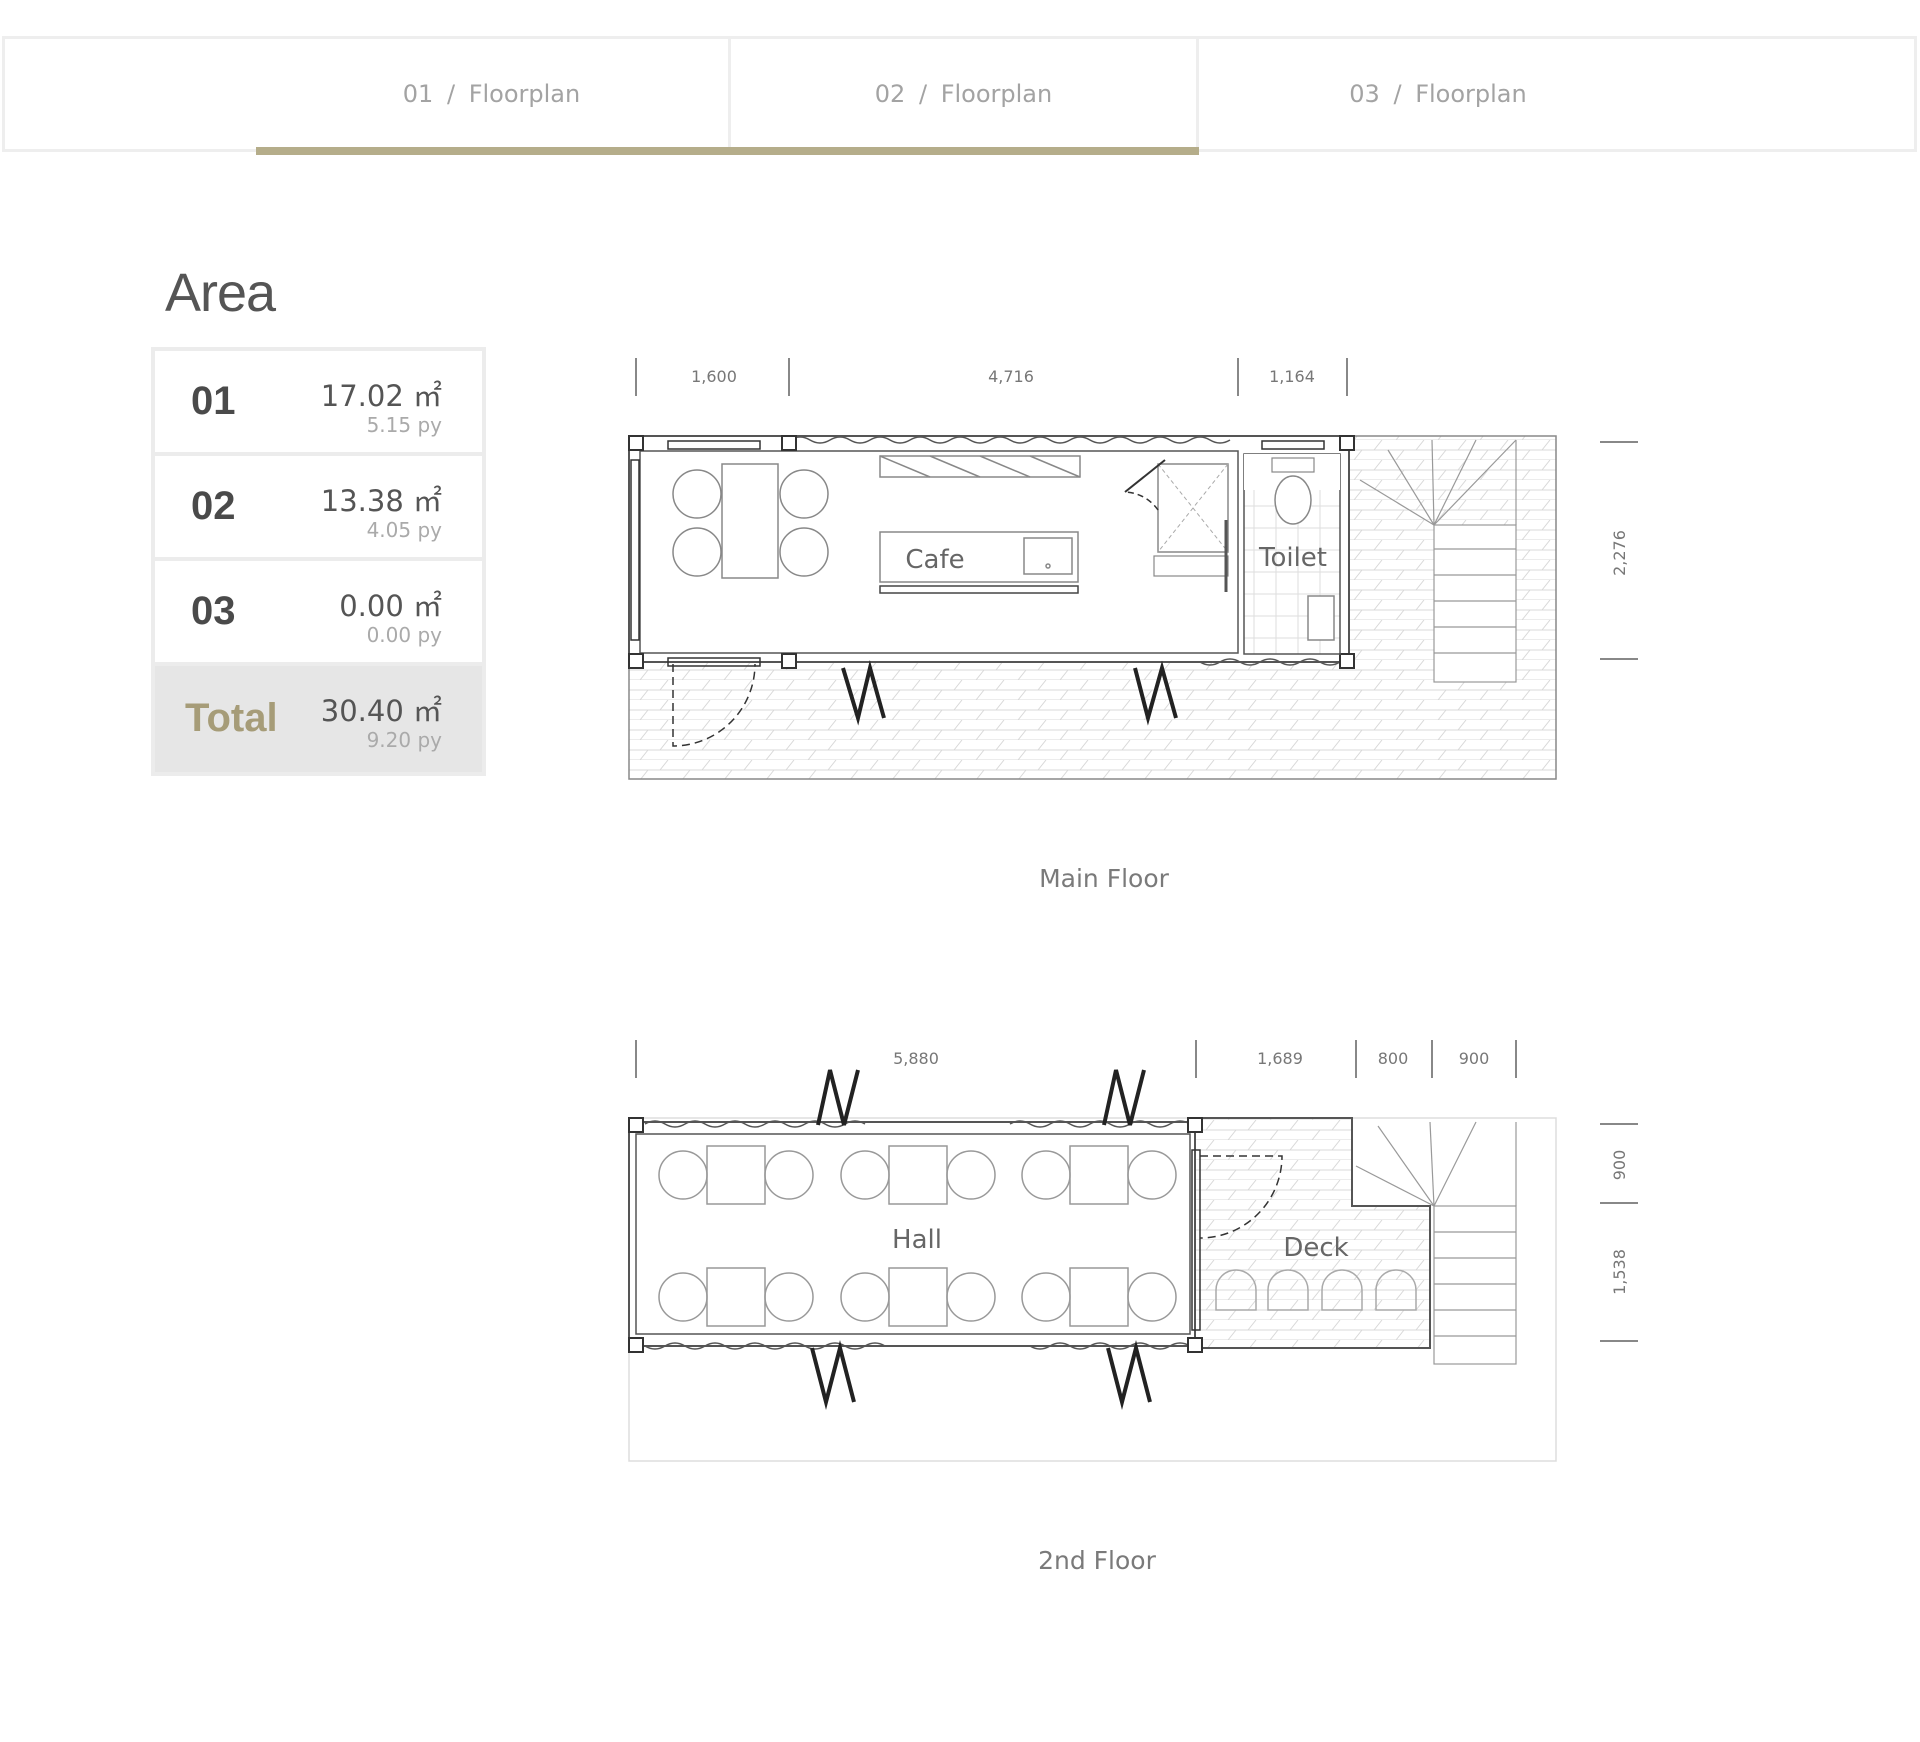 The width and height of the screenshot is (1920, 1742). What do you see at coordinates (1011, 376) in the screenshot?
I see `dim-label: 4,716` at bounding box center [1011, 376].